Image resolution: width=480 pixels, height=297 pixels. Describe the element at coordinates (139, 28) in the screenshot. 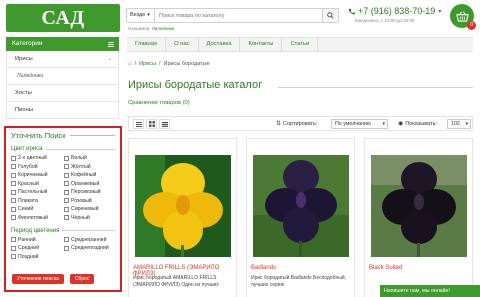

I see `search-example-label: Например:` at that location.